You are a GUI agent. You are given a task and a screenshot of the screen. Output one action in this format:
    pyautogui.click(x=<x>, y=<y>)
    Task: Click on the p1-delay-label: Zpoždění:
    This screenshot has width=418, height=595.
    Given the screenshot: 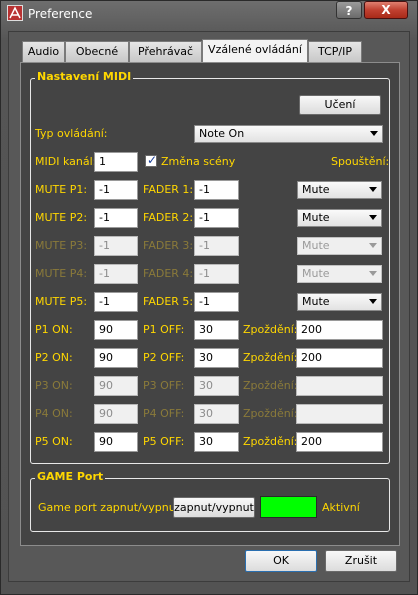 What is the action you would take?
    pyautogui.click(x=270, y=329)
    